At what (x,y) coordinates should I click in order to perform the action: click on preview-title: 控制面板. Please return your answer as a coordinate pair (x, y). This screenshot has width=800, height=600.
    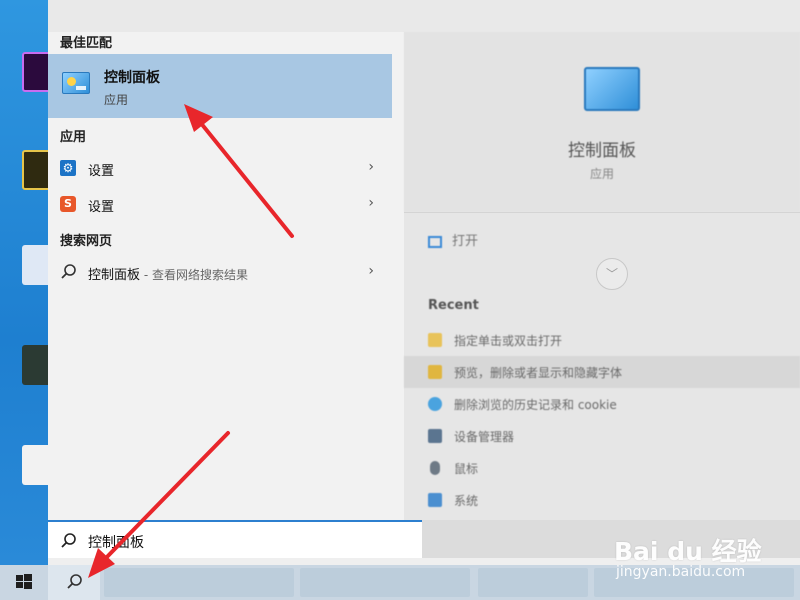
    Looking at the image, I should click on (602, 151).